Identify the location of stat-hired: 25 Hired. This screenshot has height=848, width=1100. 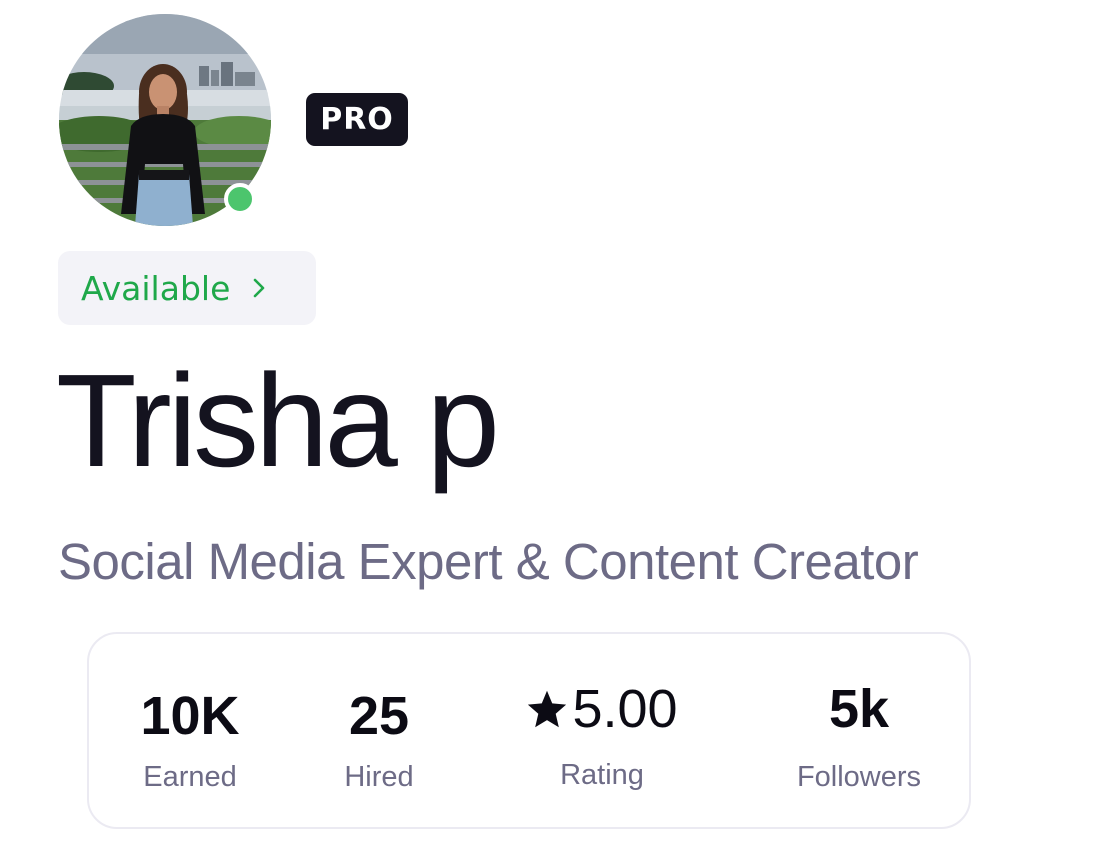
(379, 740).